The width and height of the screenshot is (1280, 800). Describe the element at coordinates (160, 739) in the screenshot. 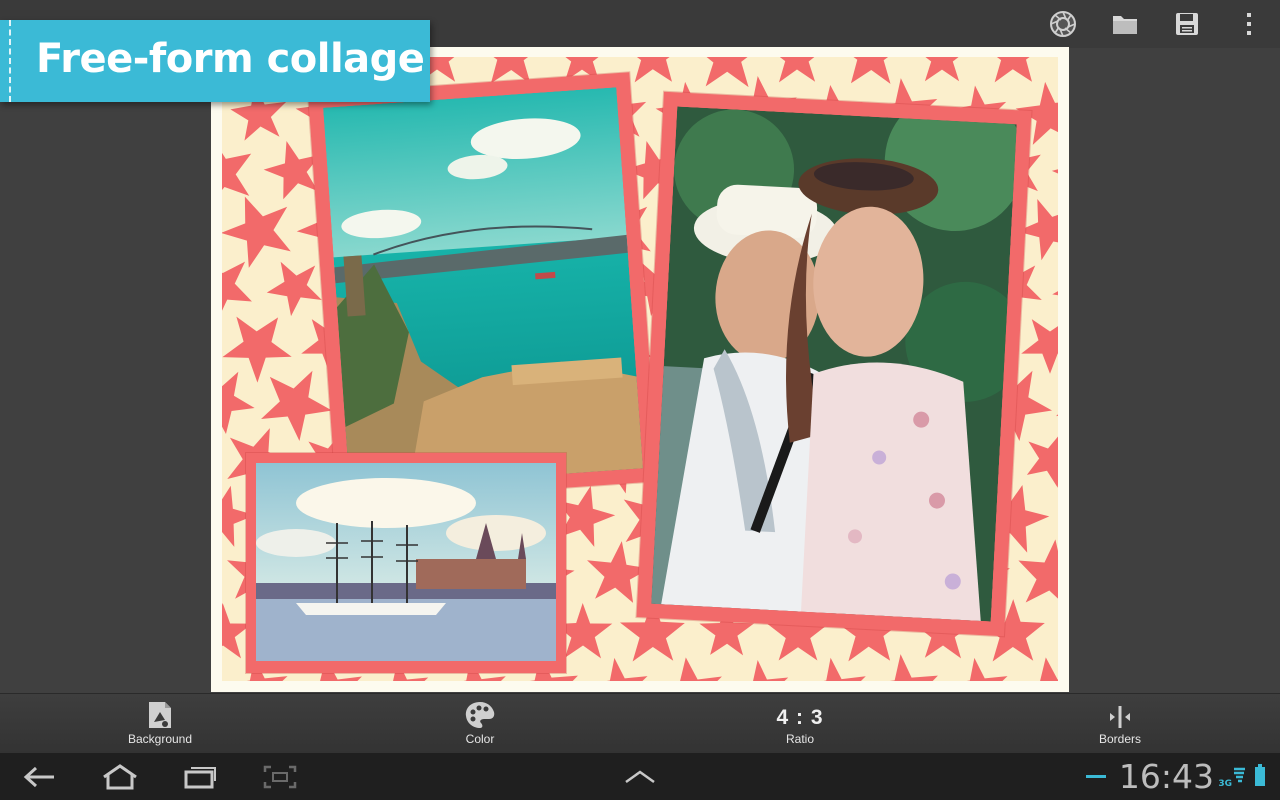

I see `background-label: Background` at that location.